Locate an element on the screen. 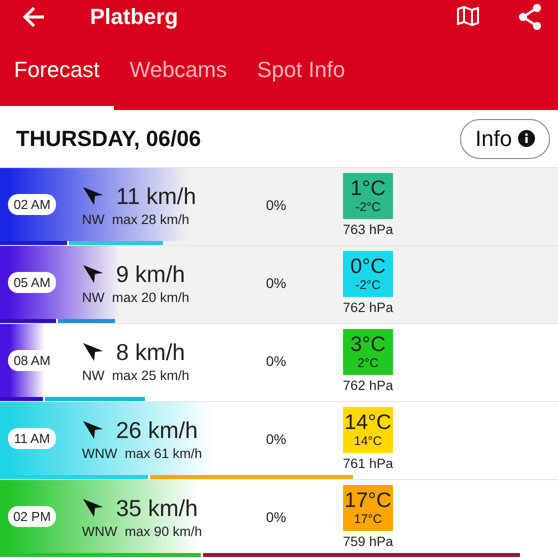  info-button: Info is located at coordinates (505, 138).